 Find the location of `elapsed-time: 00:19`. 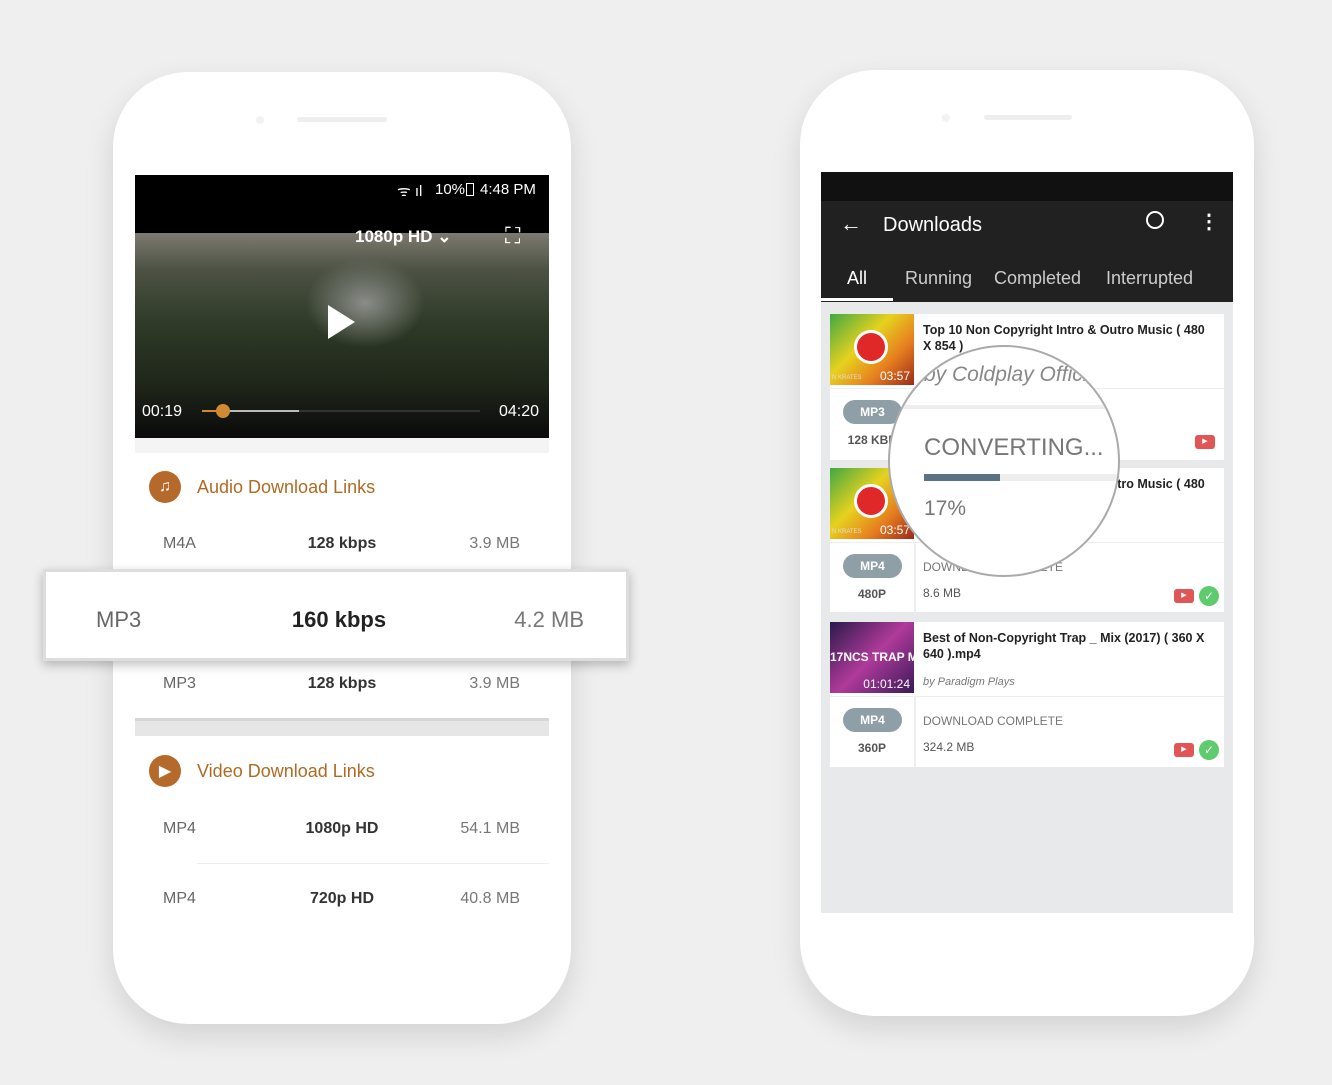

elapsed-time: 00:19 is located at coordinates (162, 411).